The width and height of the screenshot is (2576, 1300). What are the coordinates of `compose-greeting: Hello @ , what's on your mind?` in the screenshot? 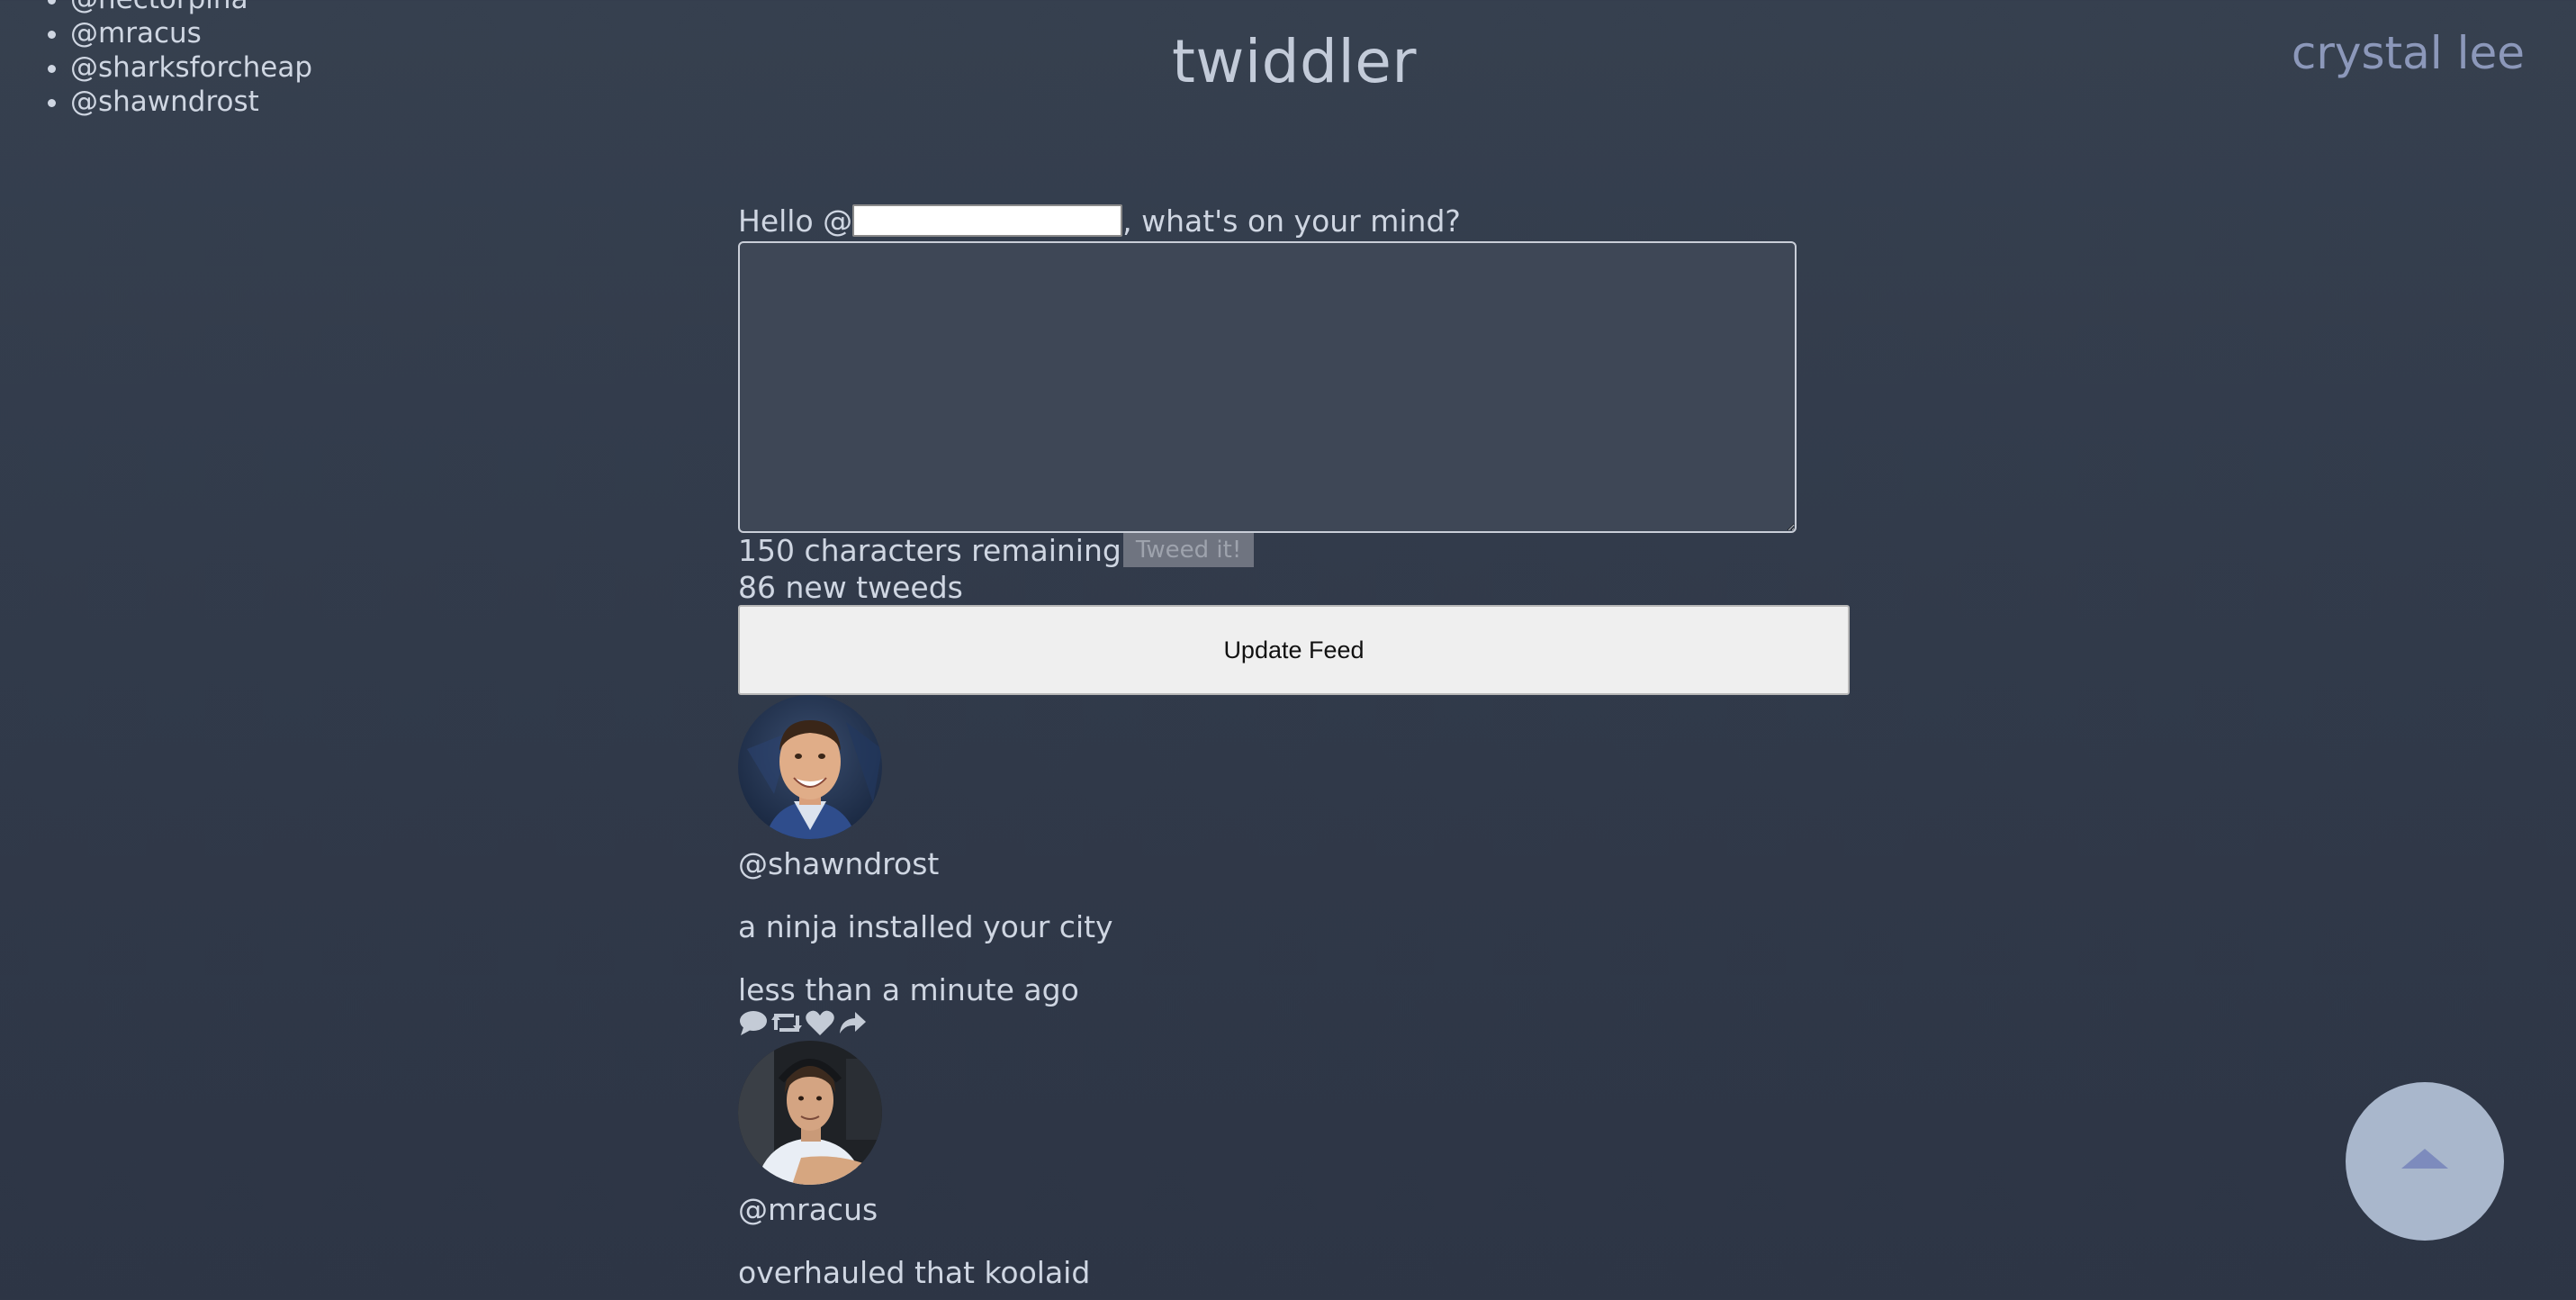 It's located at (1099, 220).